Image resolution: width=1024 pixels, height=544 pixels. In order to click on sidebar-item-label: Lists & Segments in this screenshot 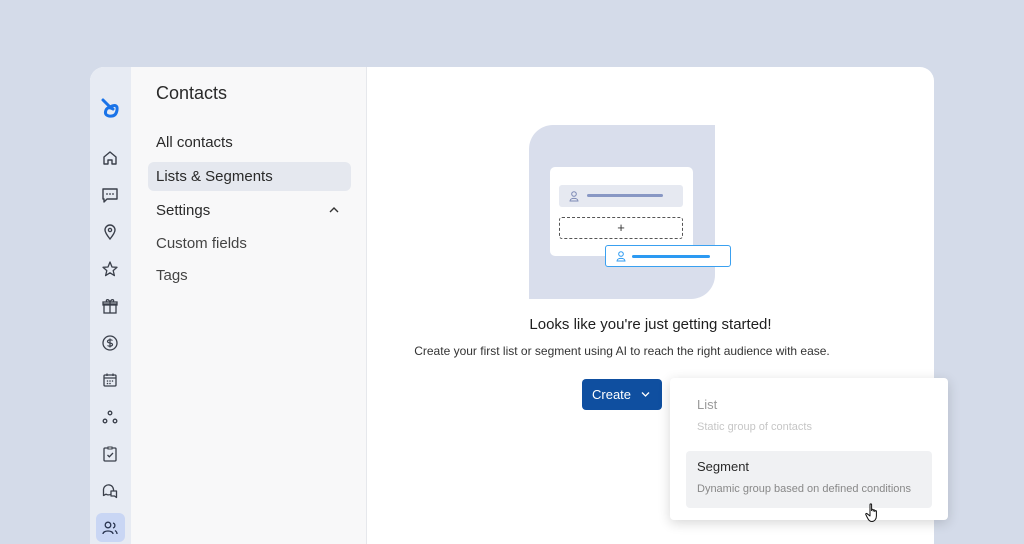, I will do `click(214, 176)`.